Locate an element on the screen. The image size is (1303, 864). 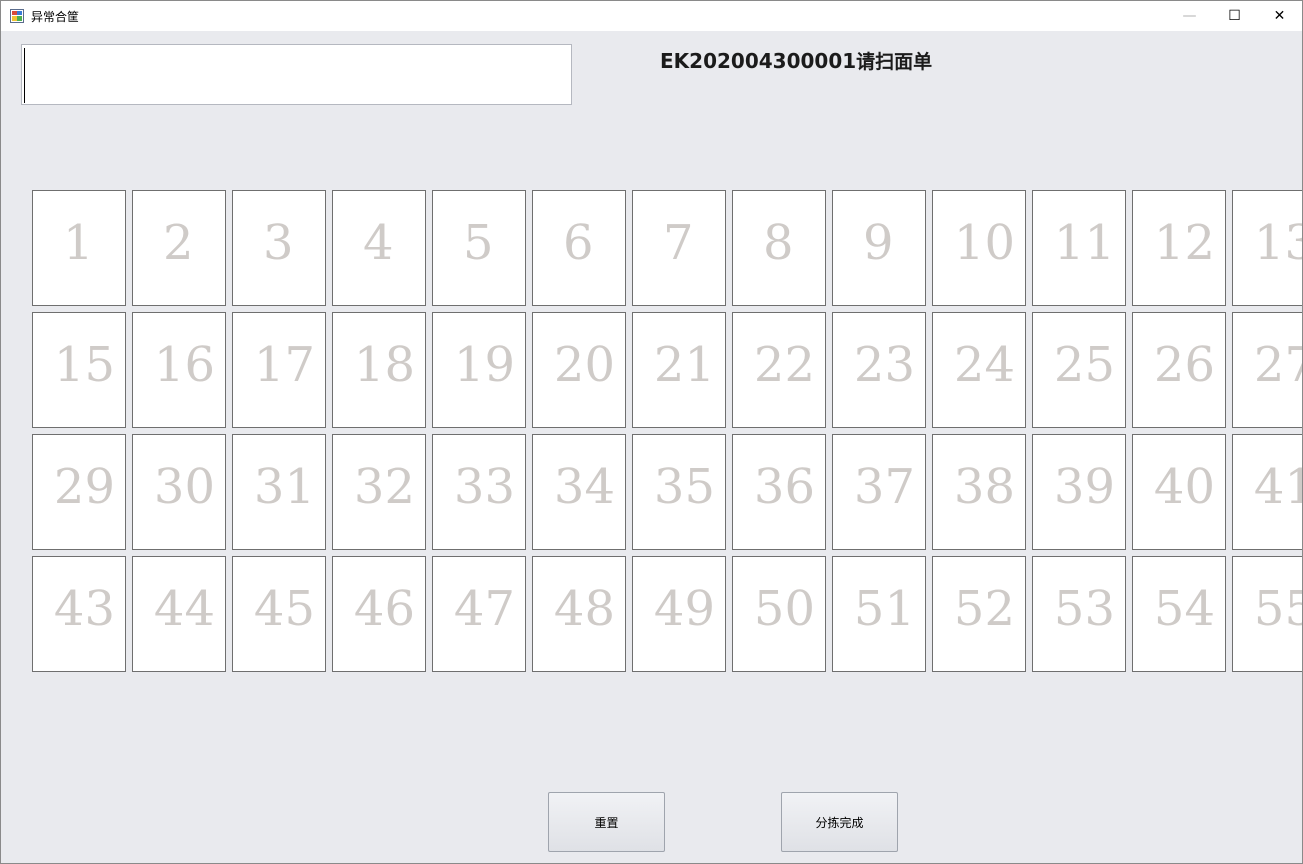
slot-cell: 25 is located at coordinates (1079, 370).